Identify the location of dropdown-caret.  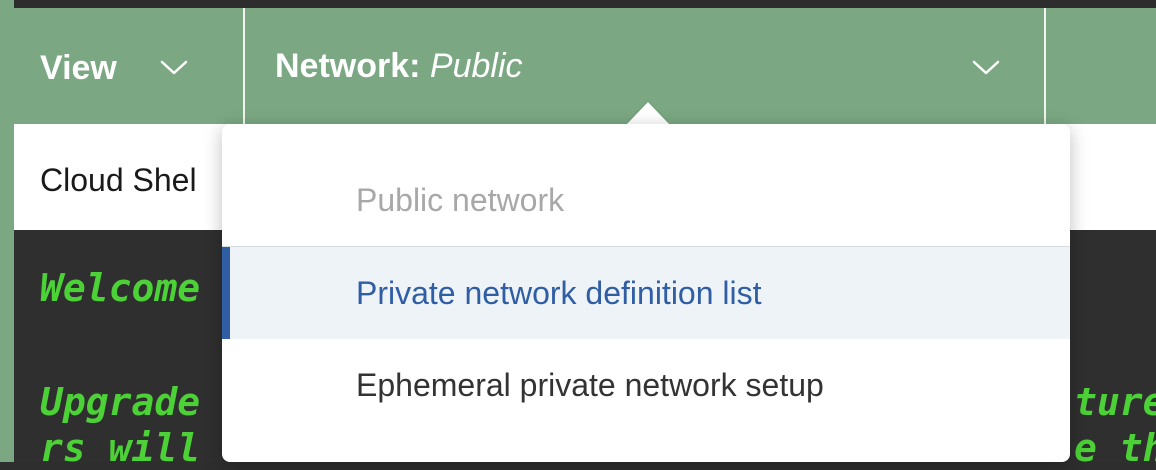
(648, 113).